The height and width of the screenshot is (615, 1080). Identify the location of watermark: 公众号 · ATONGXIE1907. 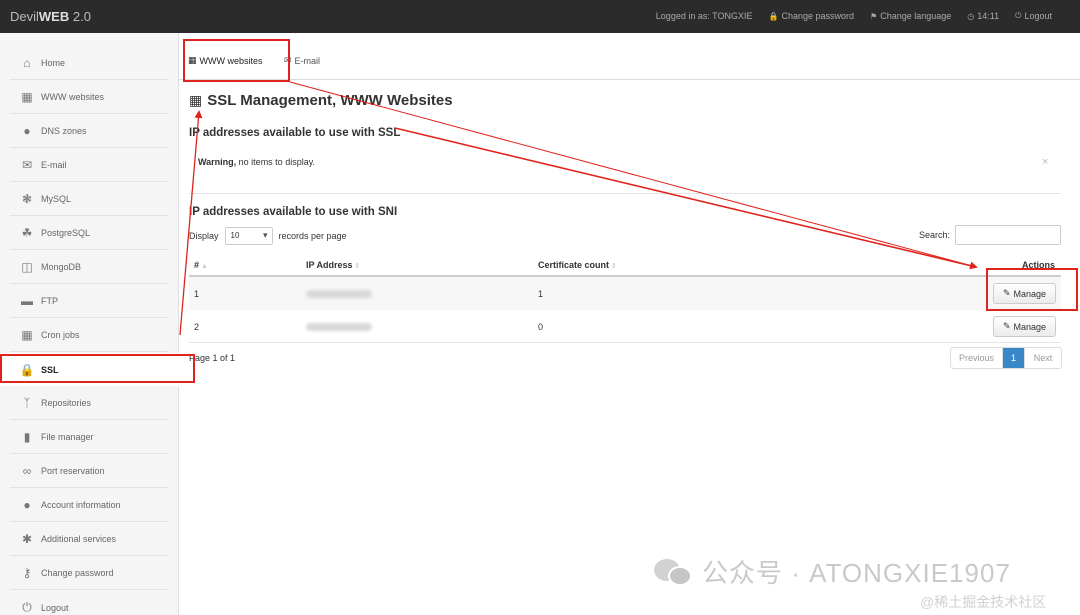
(832, 571).